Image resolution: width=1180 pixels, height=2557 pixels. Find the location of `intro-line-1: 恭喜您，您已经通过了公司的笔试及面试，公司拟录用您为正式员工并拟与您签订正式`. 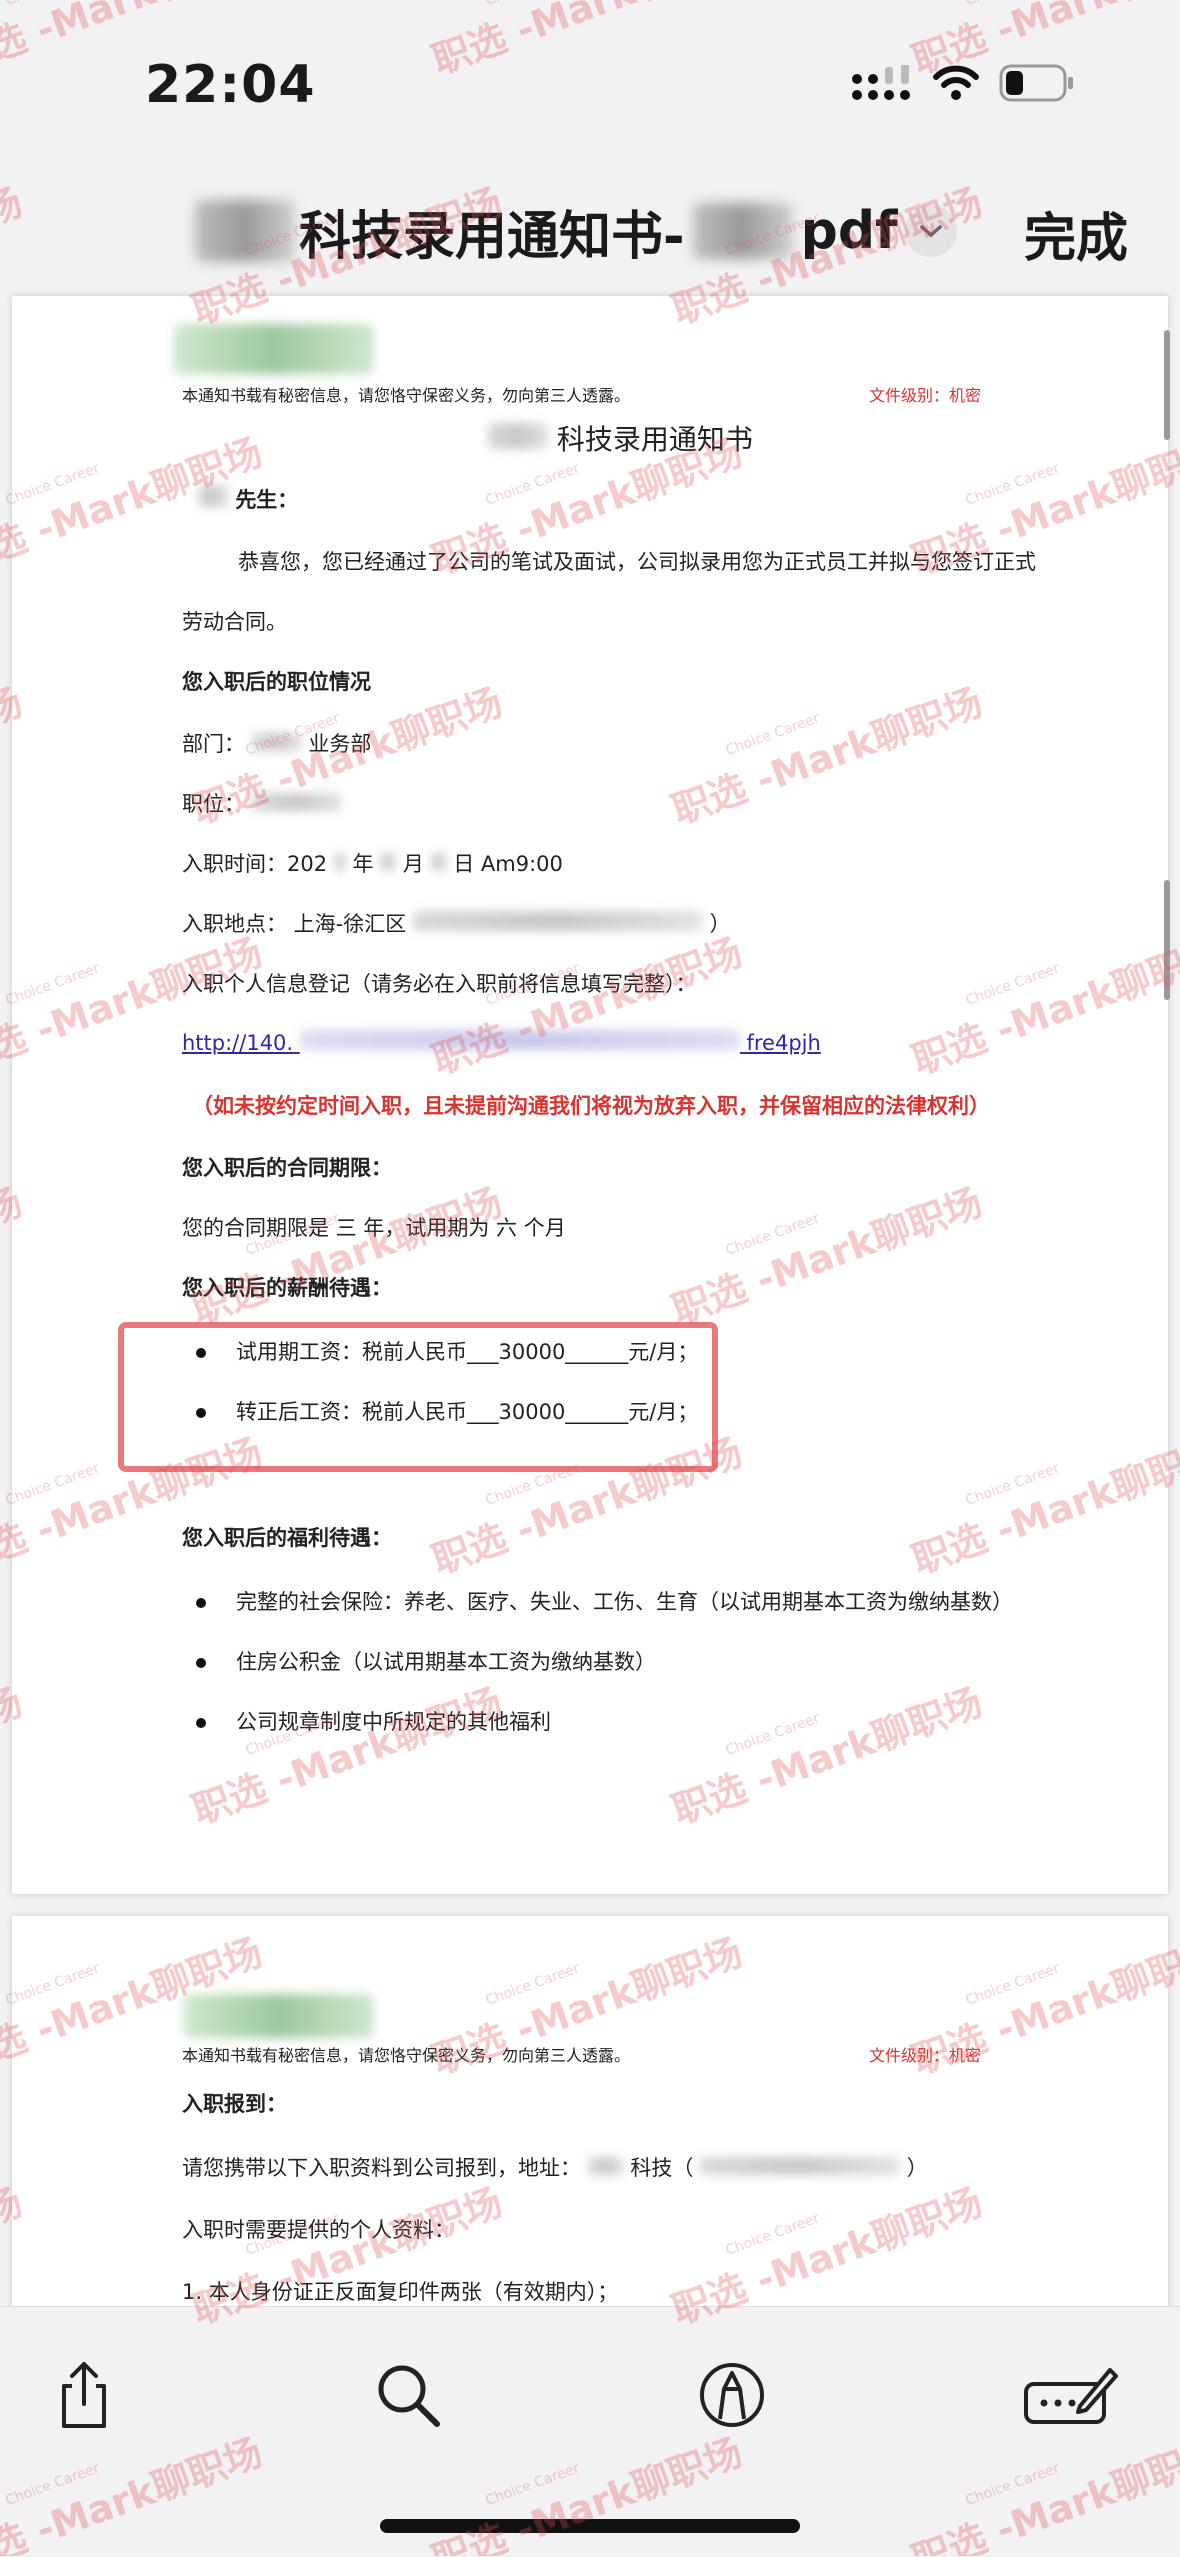

intro-line-1: 恭喜您，您已经通过了公司的笔试及面试，公司拟录用您为正式员工并拟与您签订正式 is located at coordinates (637, 562).